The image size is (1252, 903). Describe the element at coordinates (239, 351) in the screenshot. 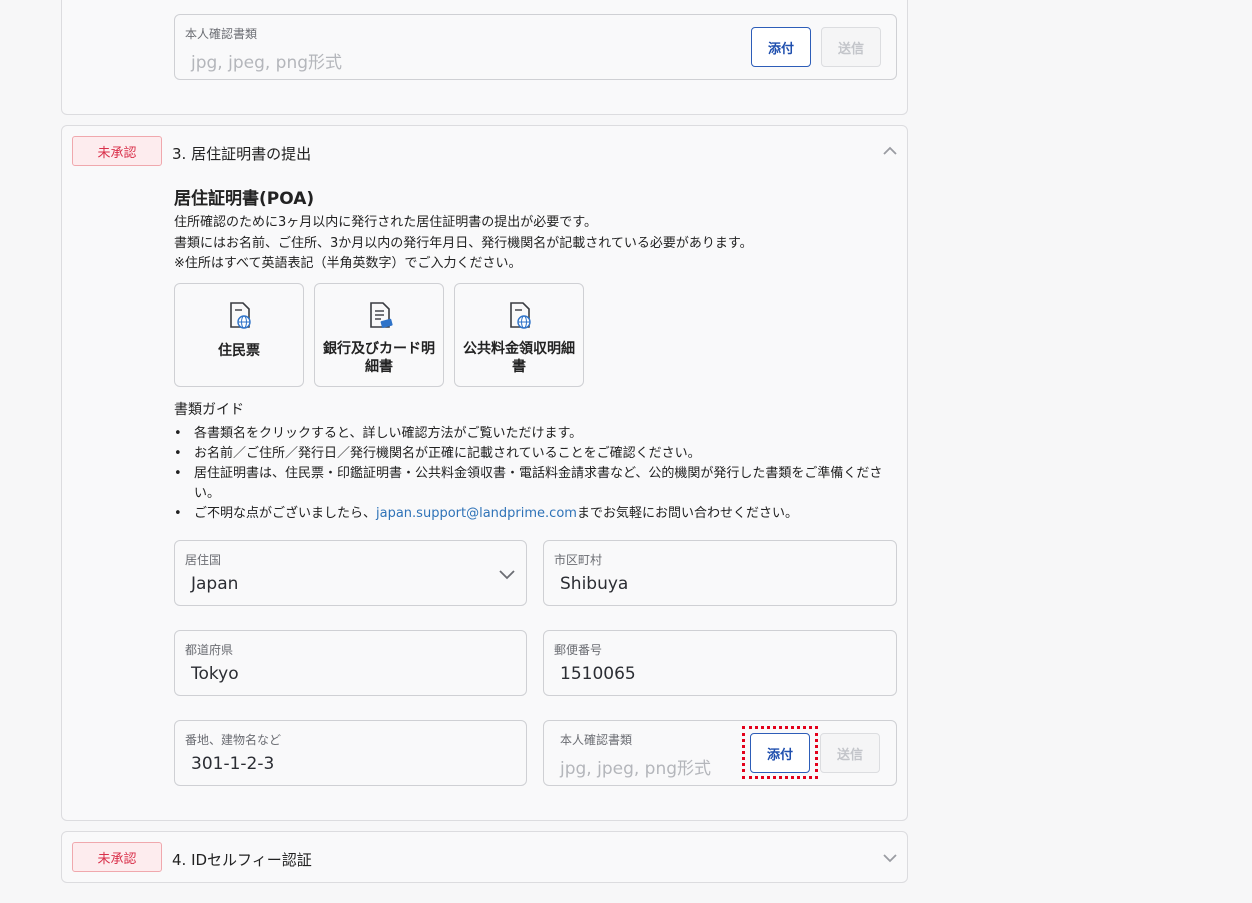

I see `doc-type-label: 住民票` at that location.